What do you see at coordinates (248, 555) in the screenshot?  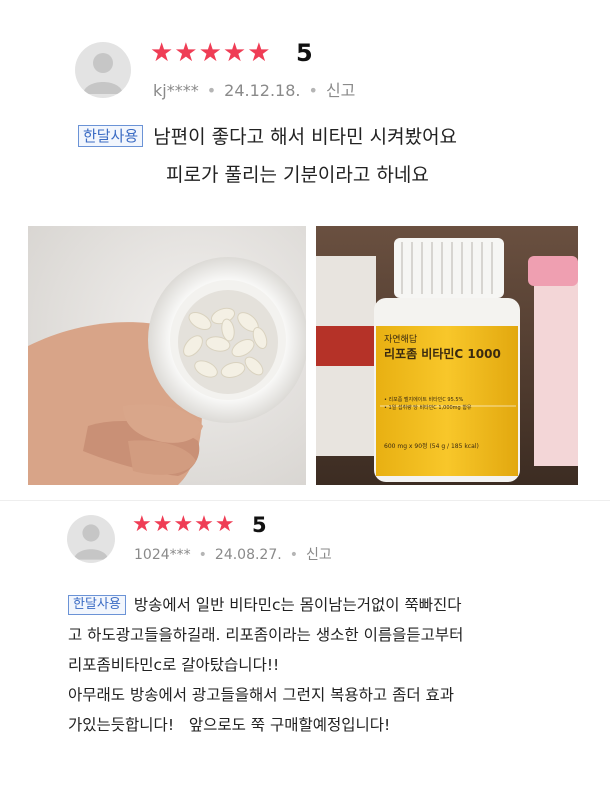 I see `review-date: 24.08.27.` at bounding box center [248, 555].